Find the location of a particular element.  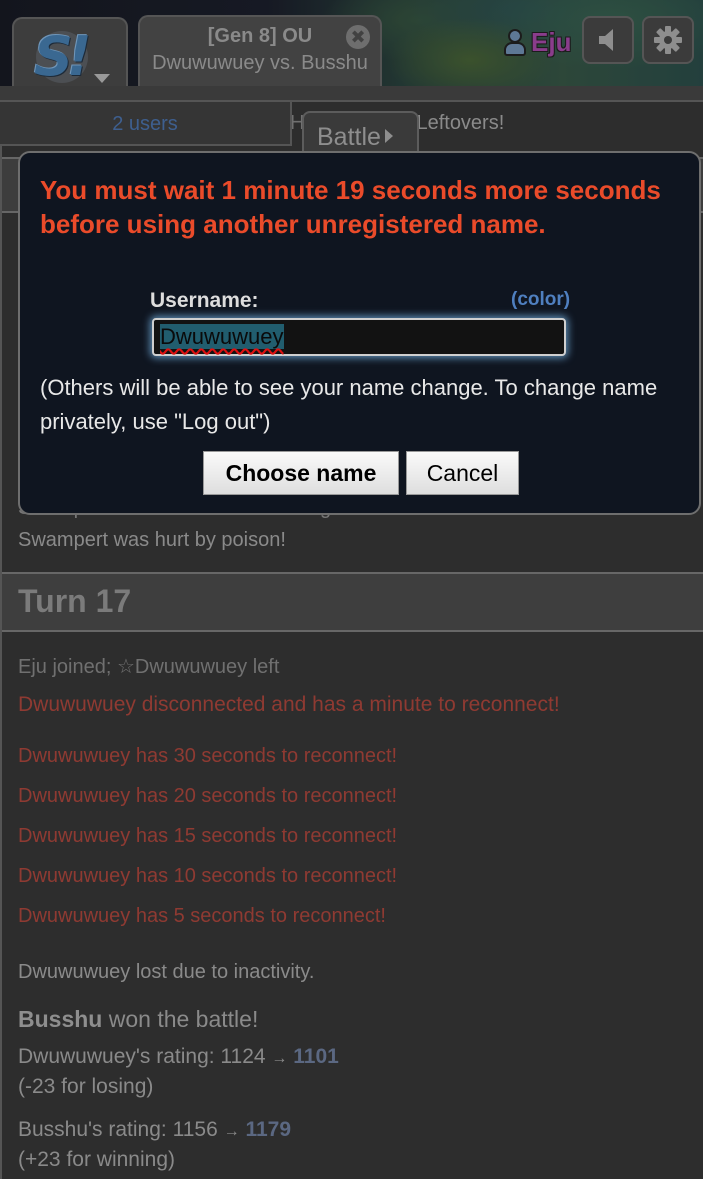

log-line-winner: Busshu won the battle! is located at coordinates (138, 1019).